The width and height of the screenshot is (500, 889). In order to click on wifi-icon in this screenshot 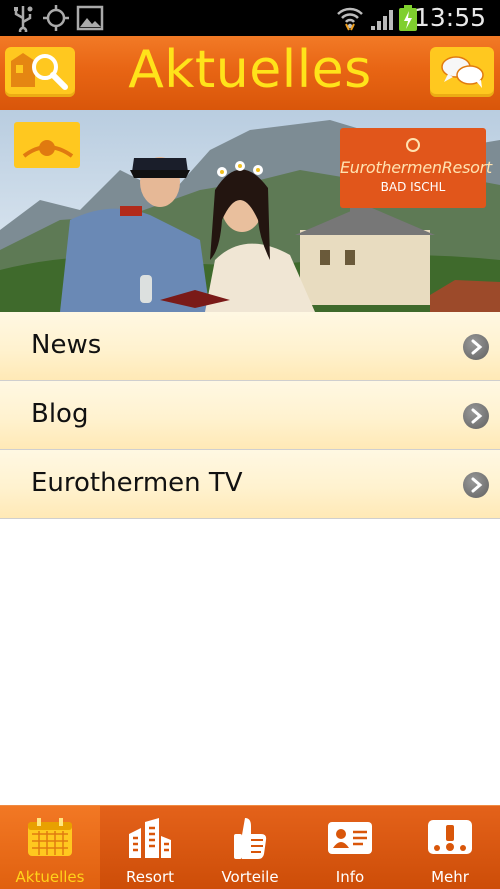, I will do `click(350, 20)`.